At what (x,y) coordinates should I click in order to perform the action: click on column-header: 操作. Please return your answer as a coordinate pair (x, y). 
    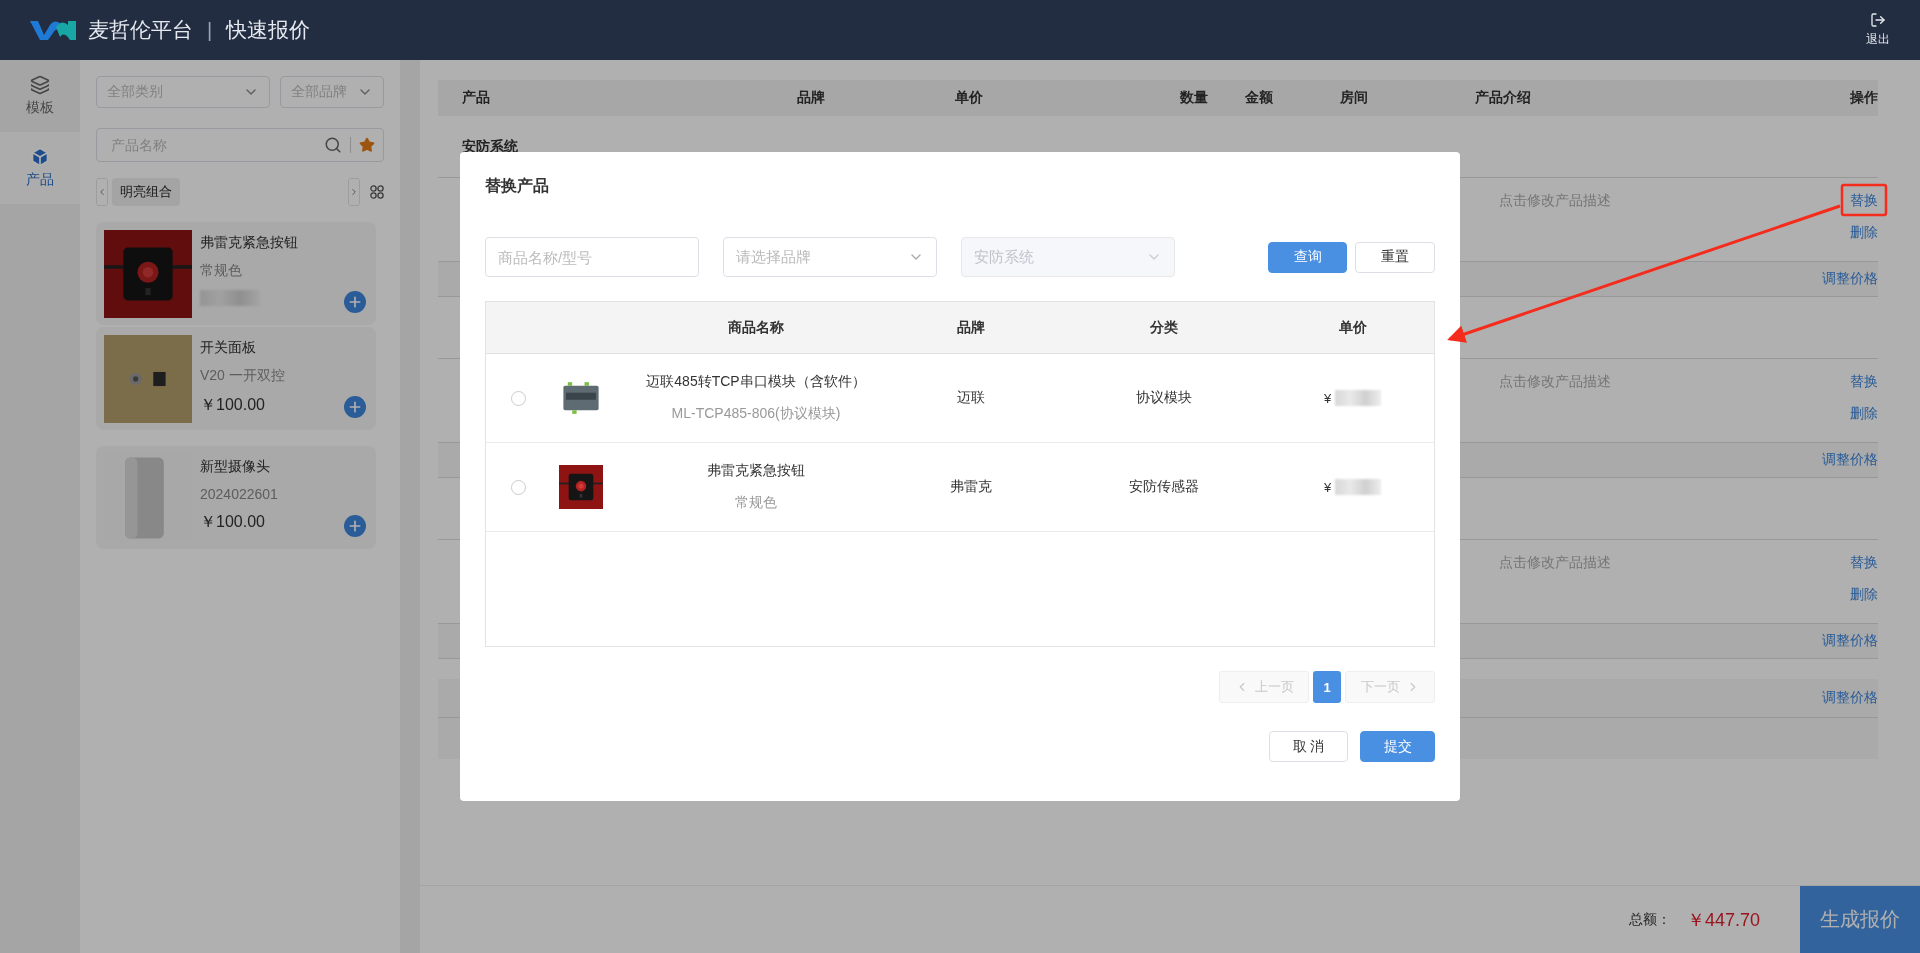
    Looking at the image, I should click on (1864, 98).